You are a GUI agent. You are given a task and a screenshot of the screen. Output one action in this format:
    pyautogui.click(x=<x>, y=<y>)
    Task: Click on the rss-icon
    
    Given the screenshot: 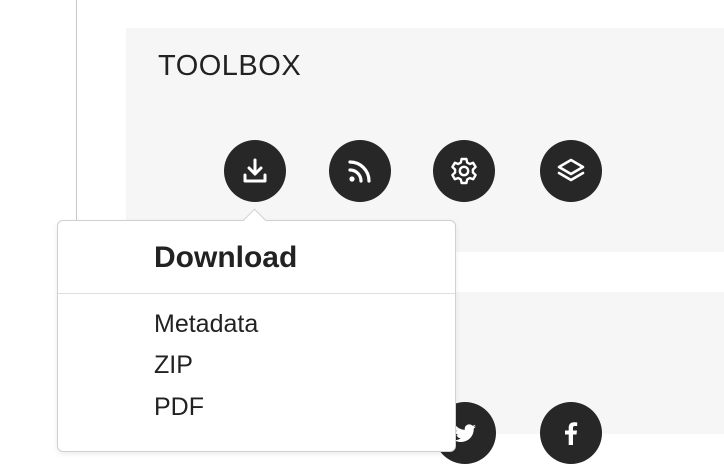 What is the action you would take?
    pyautogui.click(x=360, y=171)
    